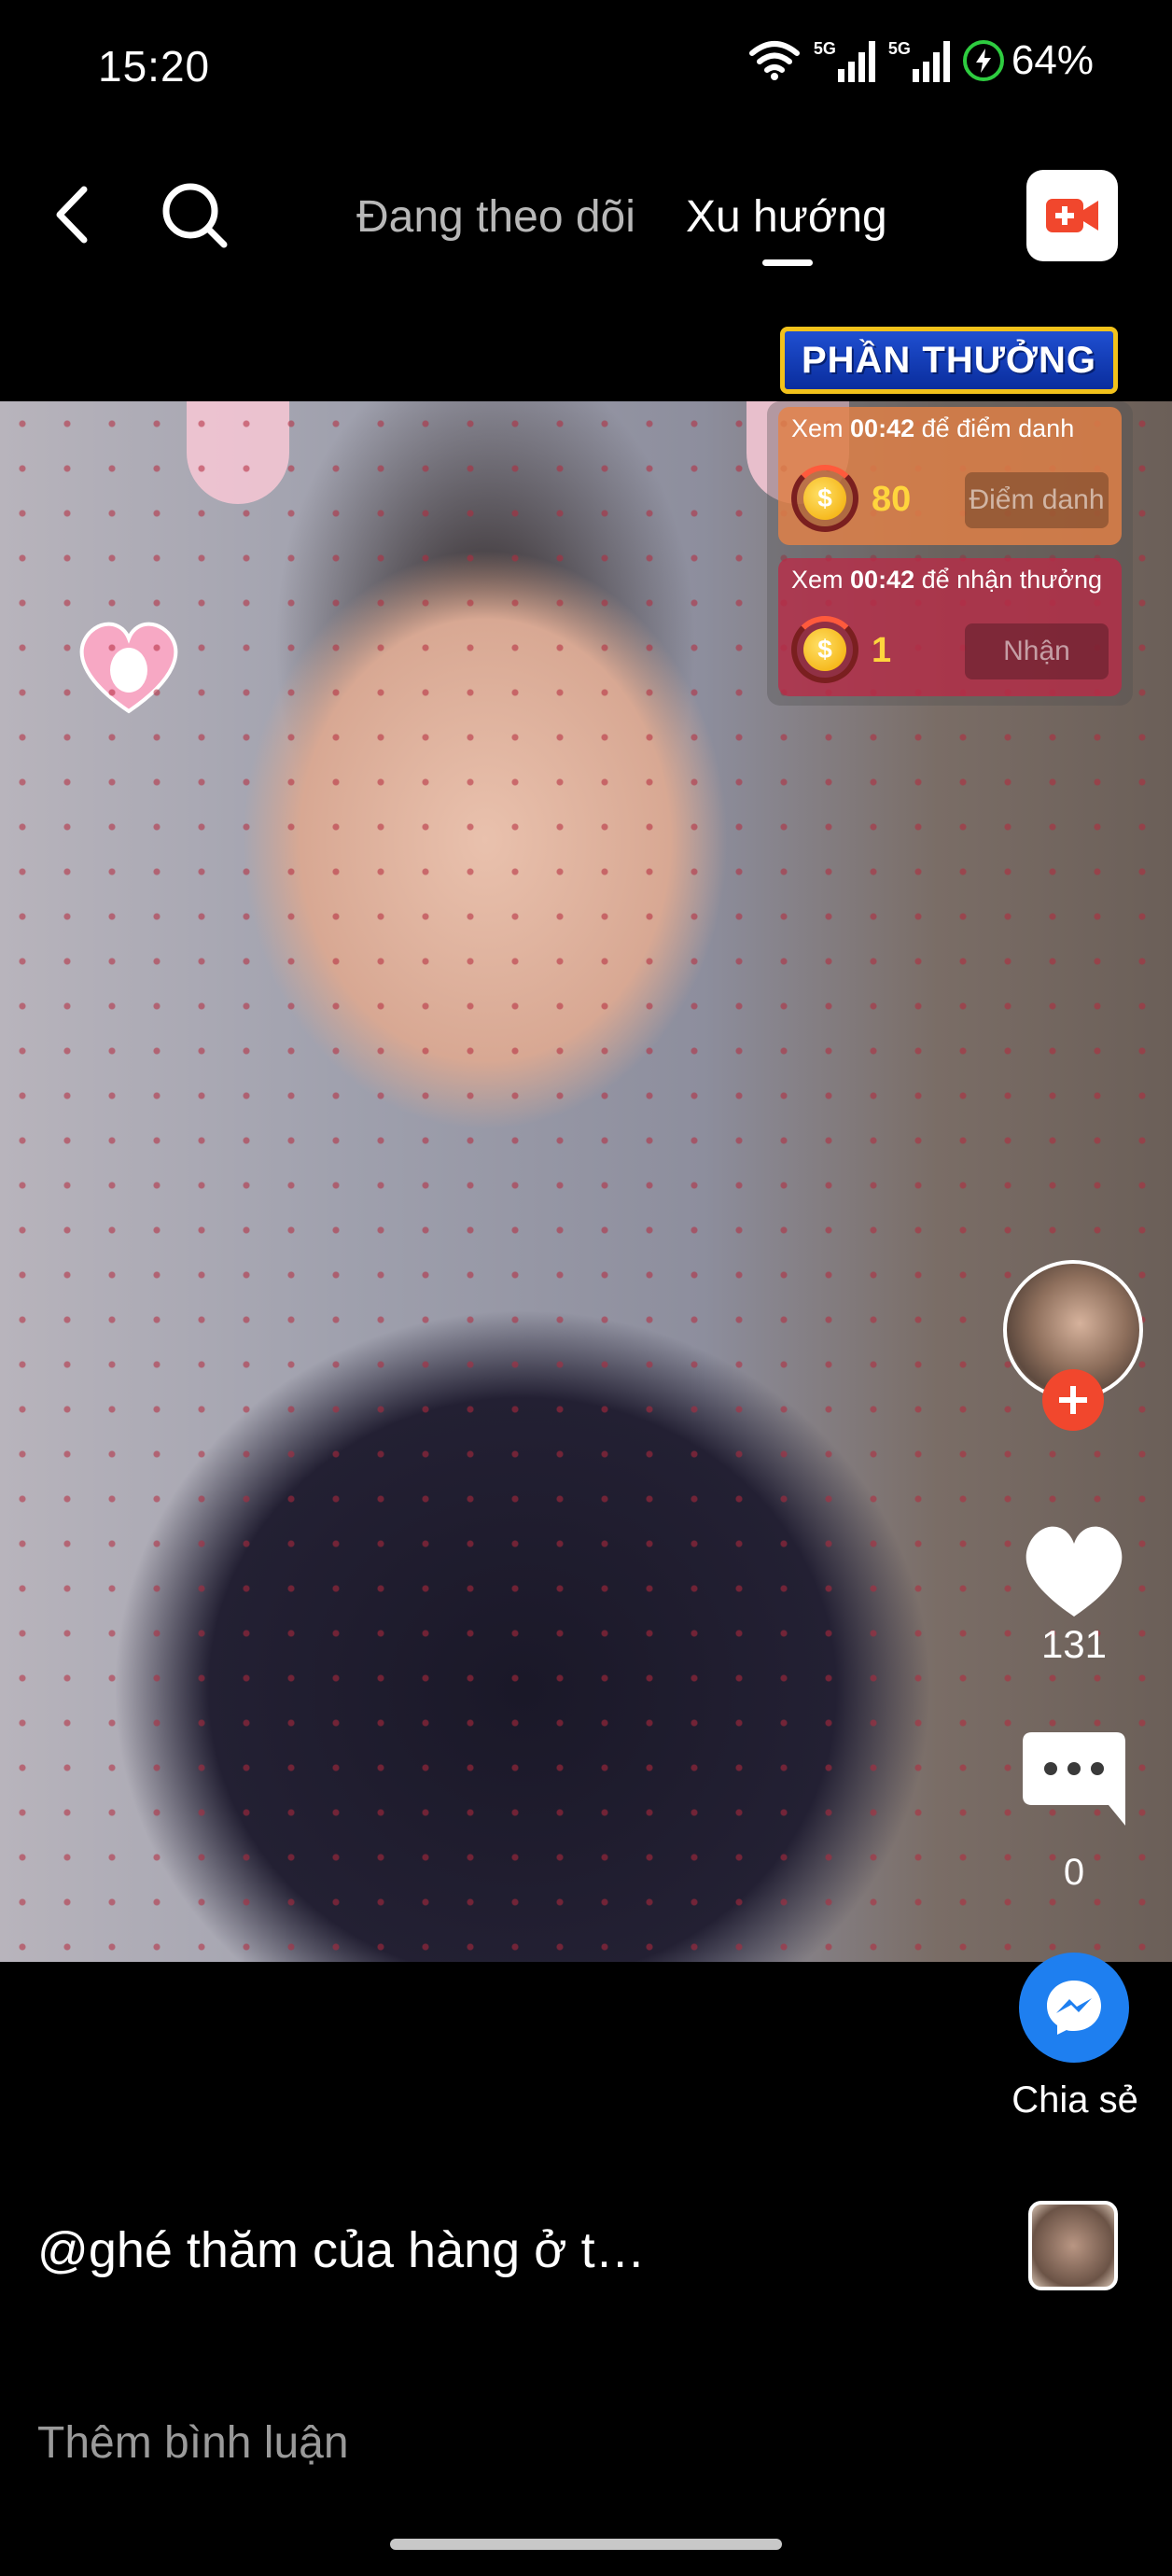 The image size is (1172, 2576). Describe the element at coordinates (1074, 1644) in the screenshot. I see `like-count: 131` at that location.